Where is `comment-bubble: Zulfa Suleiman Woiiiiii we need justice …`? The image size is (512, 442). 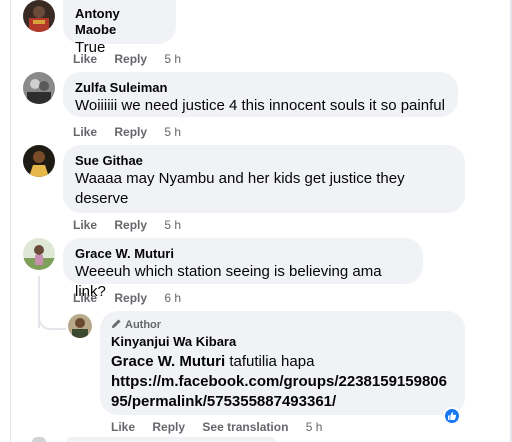 comment-bubble: Zulfa Suleiman Woiiiiii we need justice … is located at coordinates (260, 94).